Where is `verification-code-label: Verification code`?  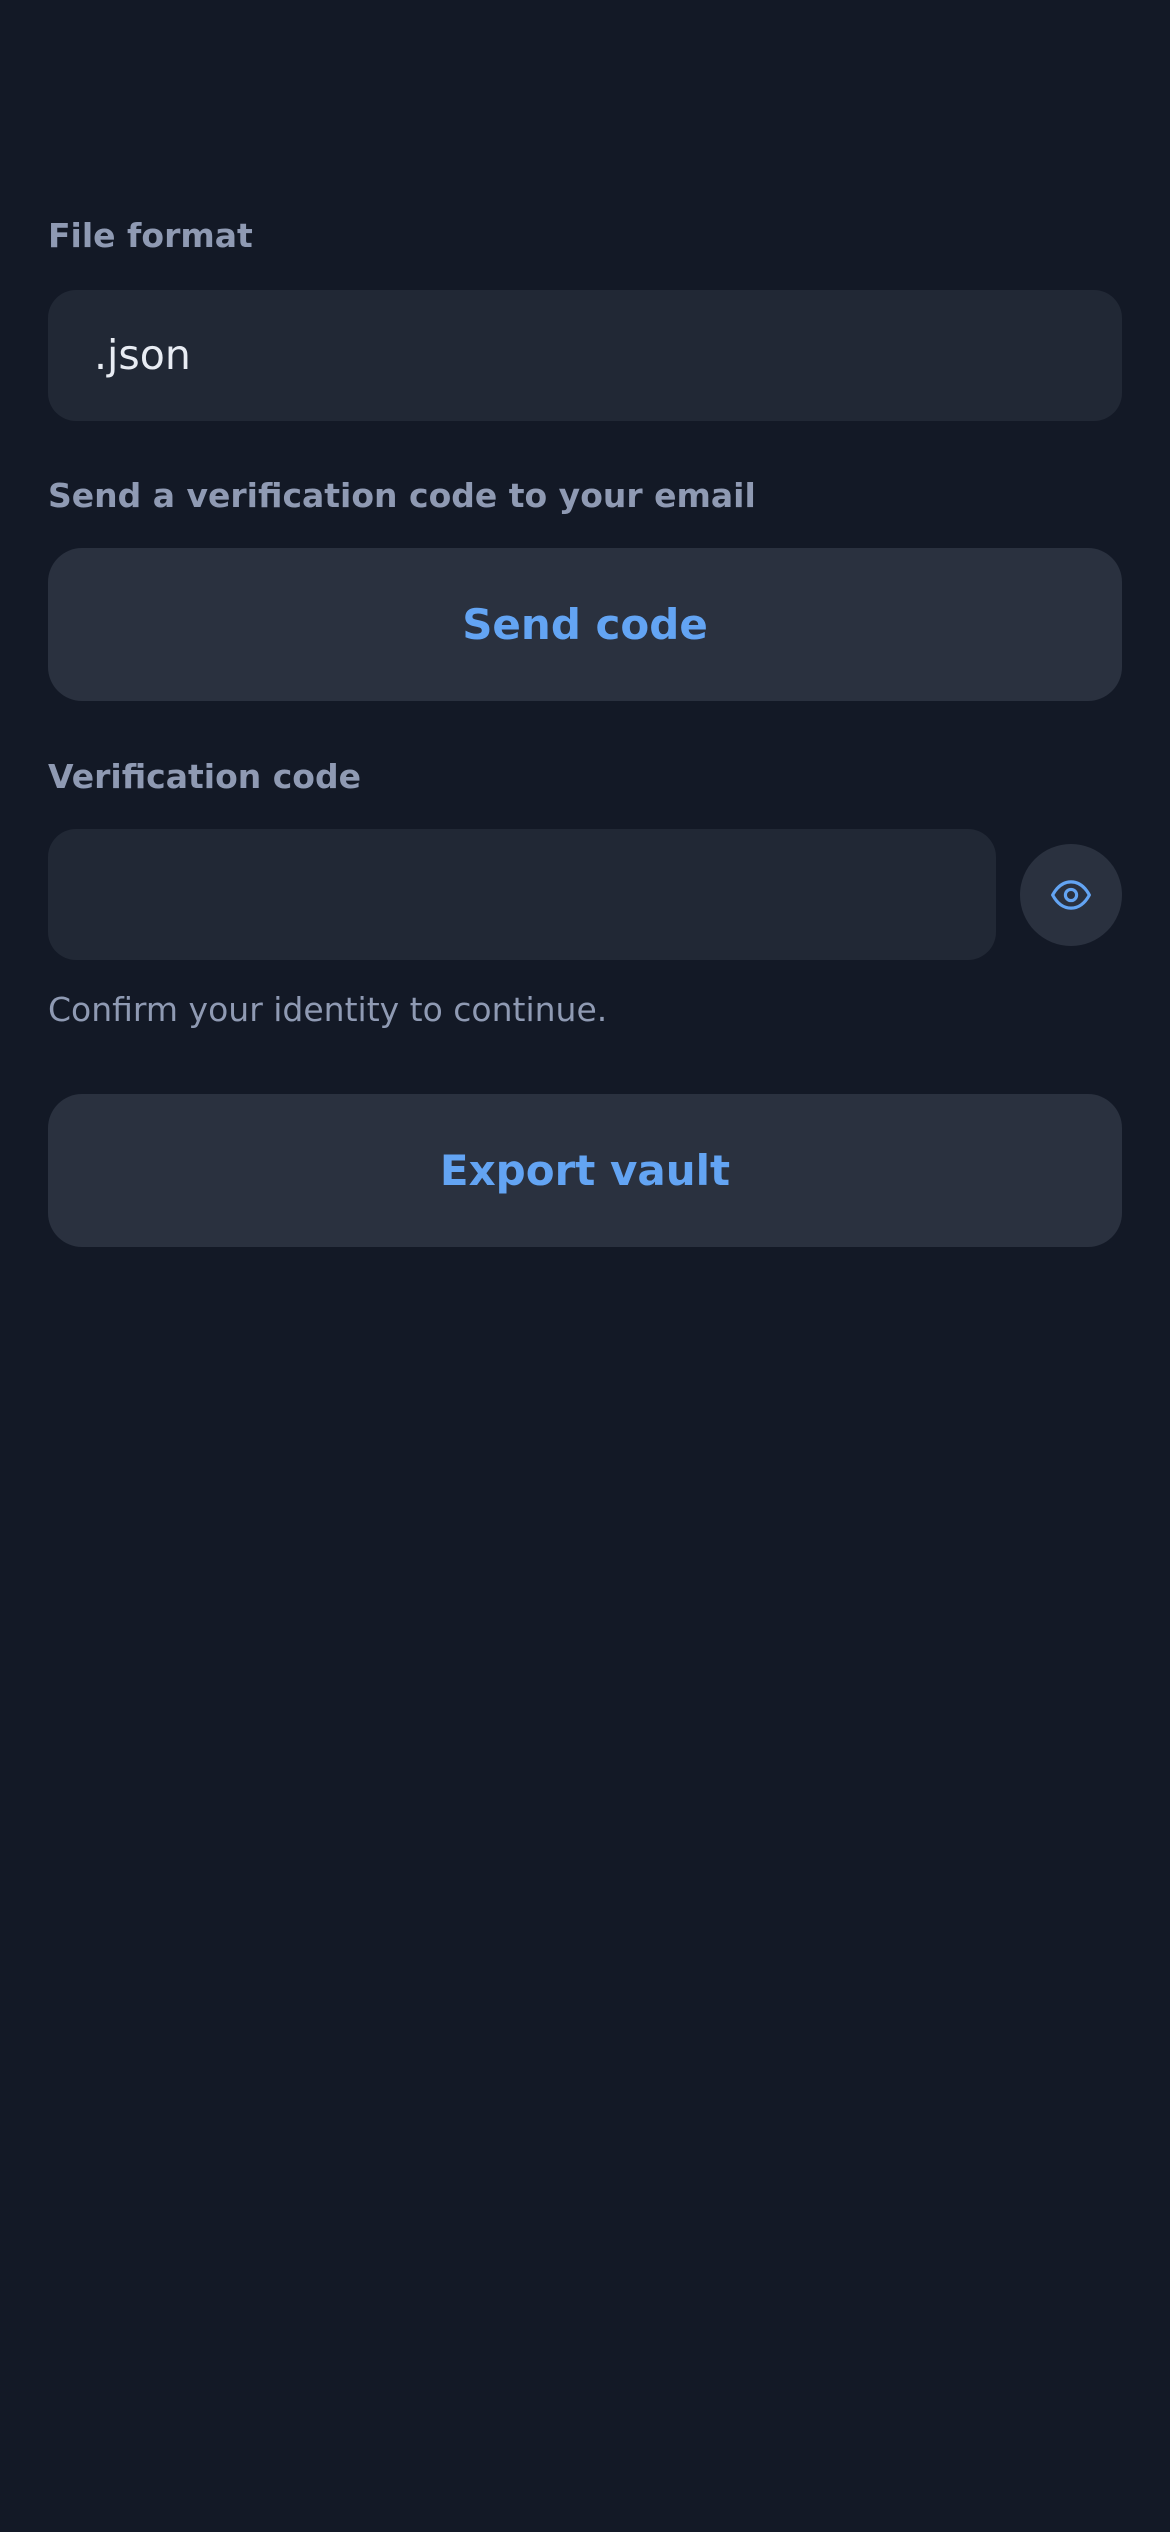
verification-code-label: Verification code is located at coordinates (204, 776).